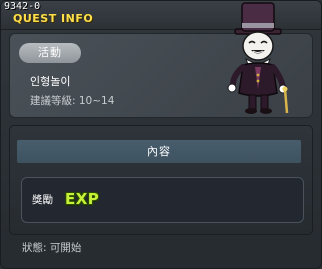  What do you see at coordinates (52, 248) in the screenshot?
I see `quest-status: 狀態: 可開始` at bounding box center [52, 248].